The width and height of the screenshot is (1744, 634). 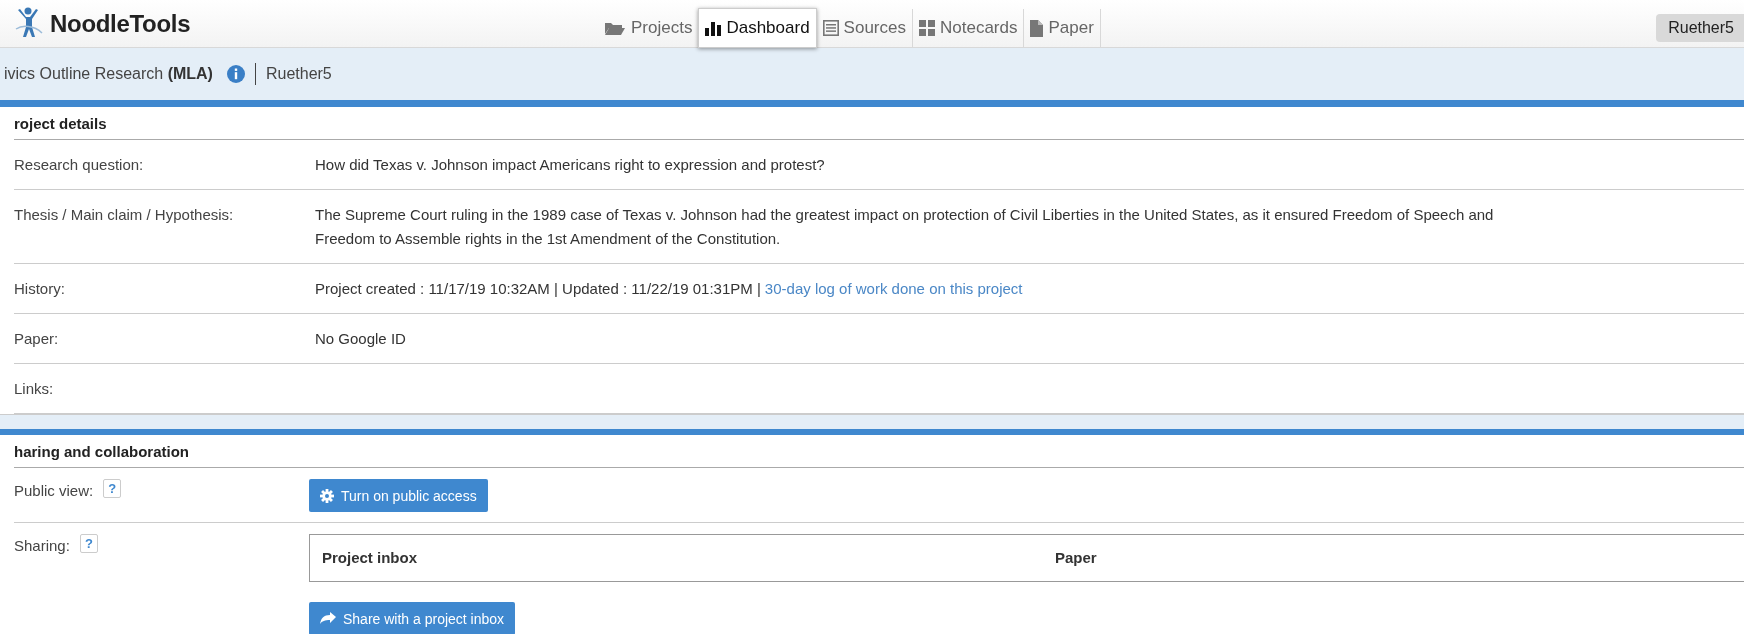 I want to click on field-label: Paper:, so click(x=37, y=339).